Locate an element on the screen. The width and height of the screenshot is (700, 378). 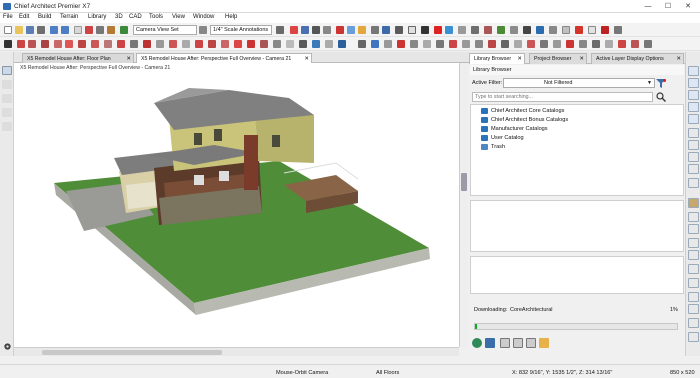
select-objects-icon is located at coordinates (78, 30).